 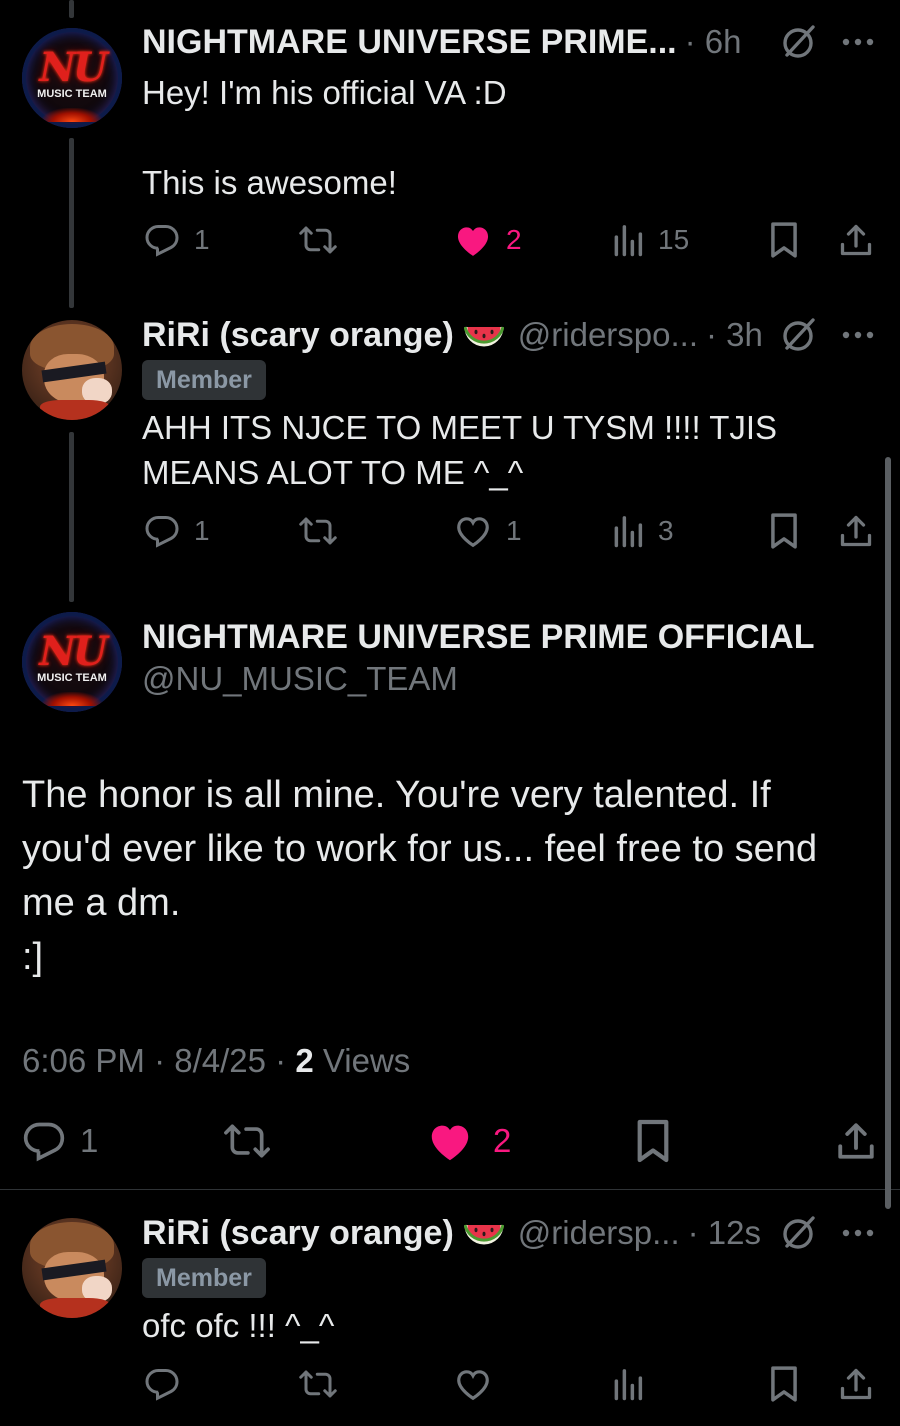 I want to click on post-header: RiRi (scary orange) @ridersp... · 12s, so click(x=451, y=1233).